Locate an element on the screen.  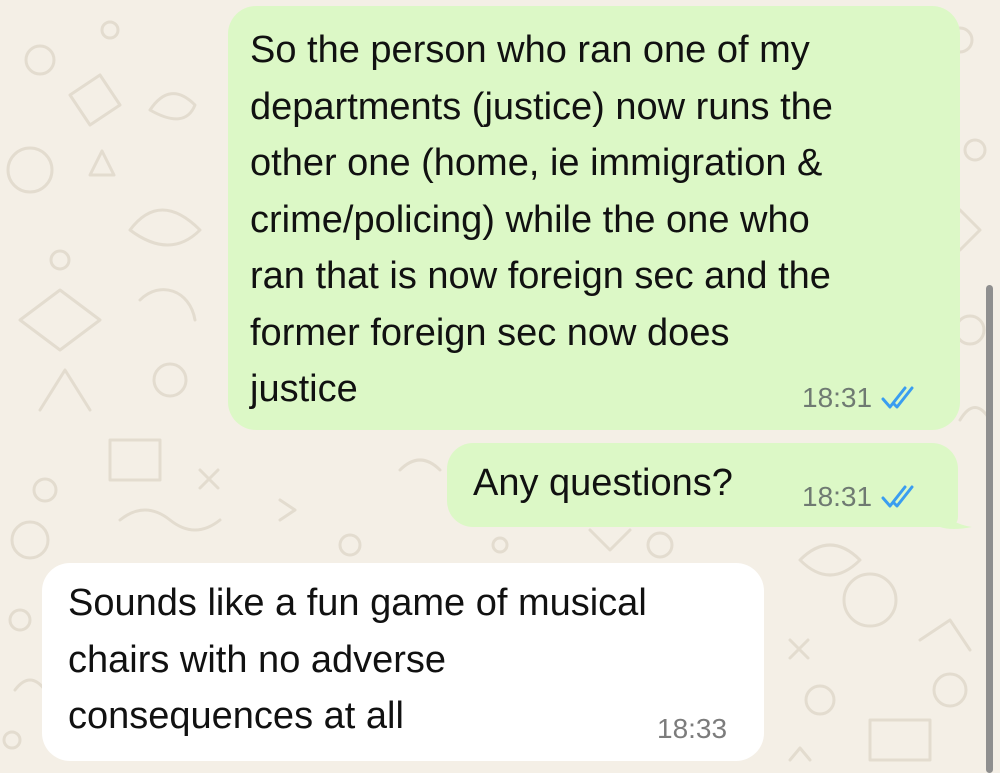
message-meta: 18:33 is located at coordinates (692, 729).